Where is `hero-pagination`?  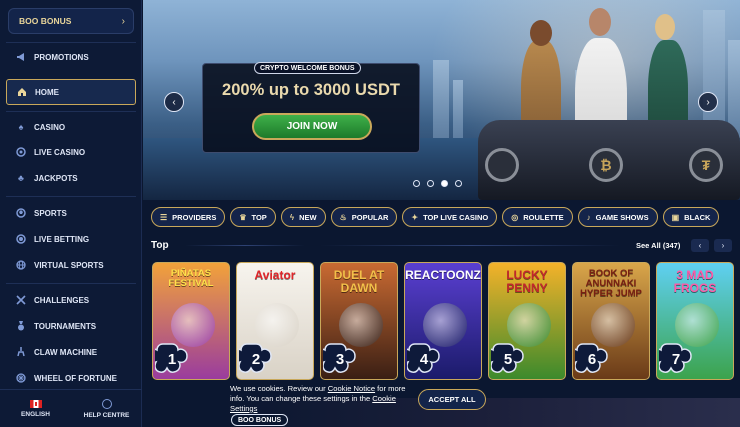 hero-pagination is located at coordinates (437, 183).